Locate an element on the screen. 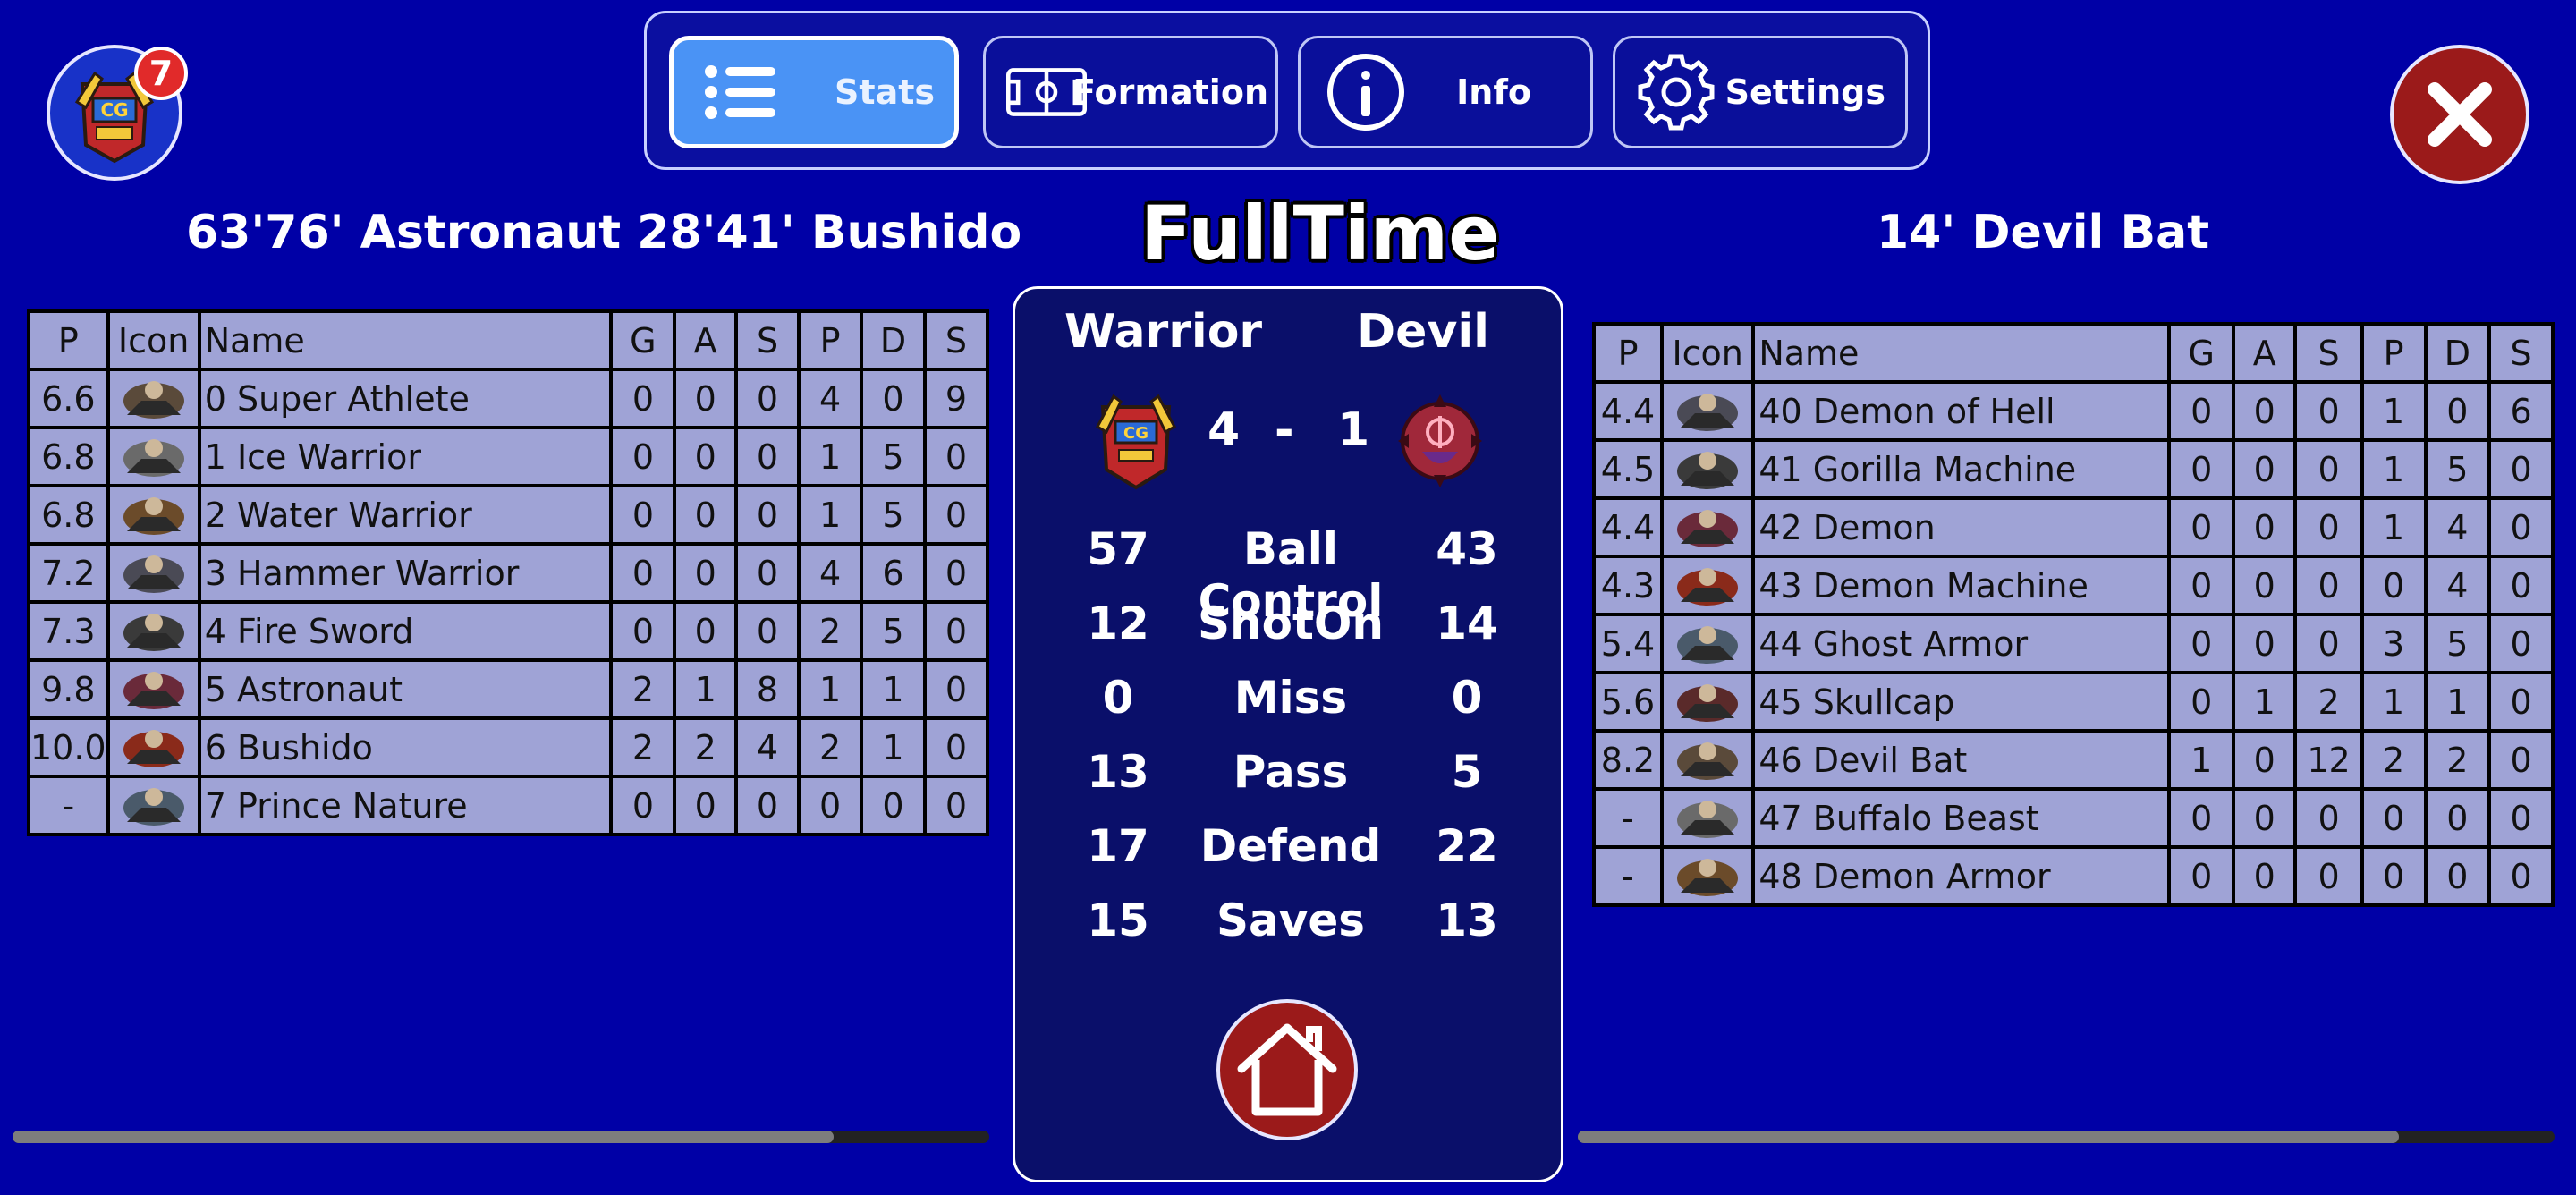 The width and height of the screenshot is (2576, 1195). table-row: 9.8 5 Astronaut 2 1 8 1 1 0 is located at coordinates (508, 689).